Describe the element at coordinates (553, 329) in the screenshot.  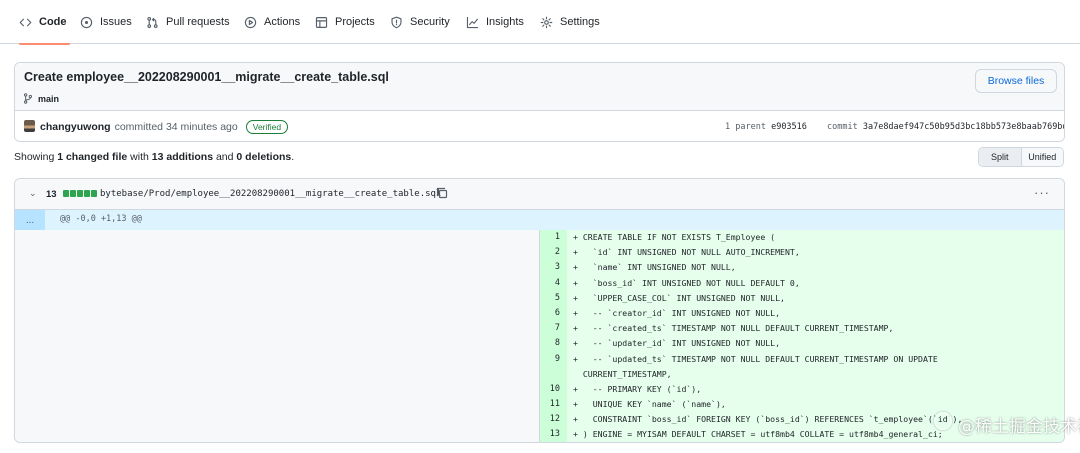
I see `line-number: 7` at that location.